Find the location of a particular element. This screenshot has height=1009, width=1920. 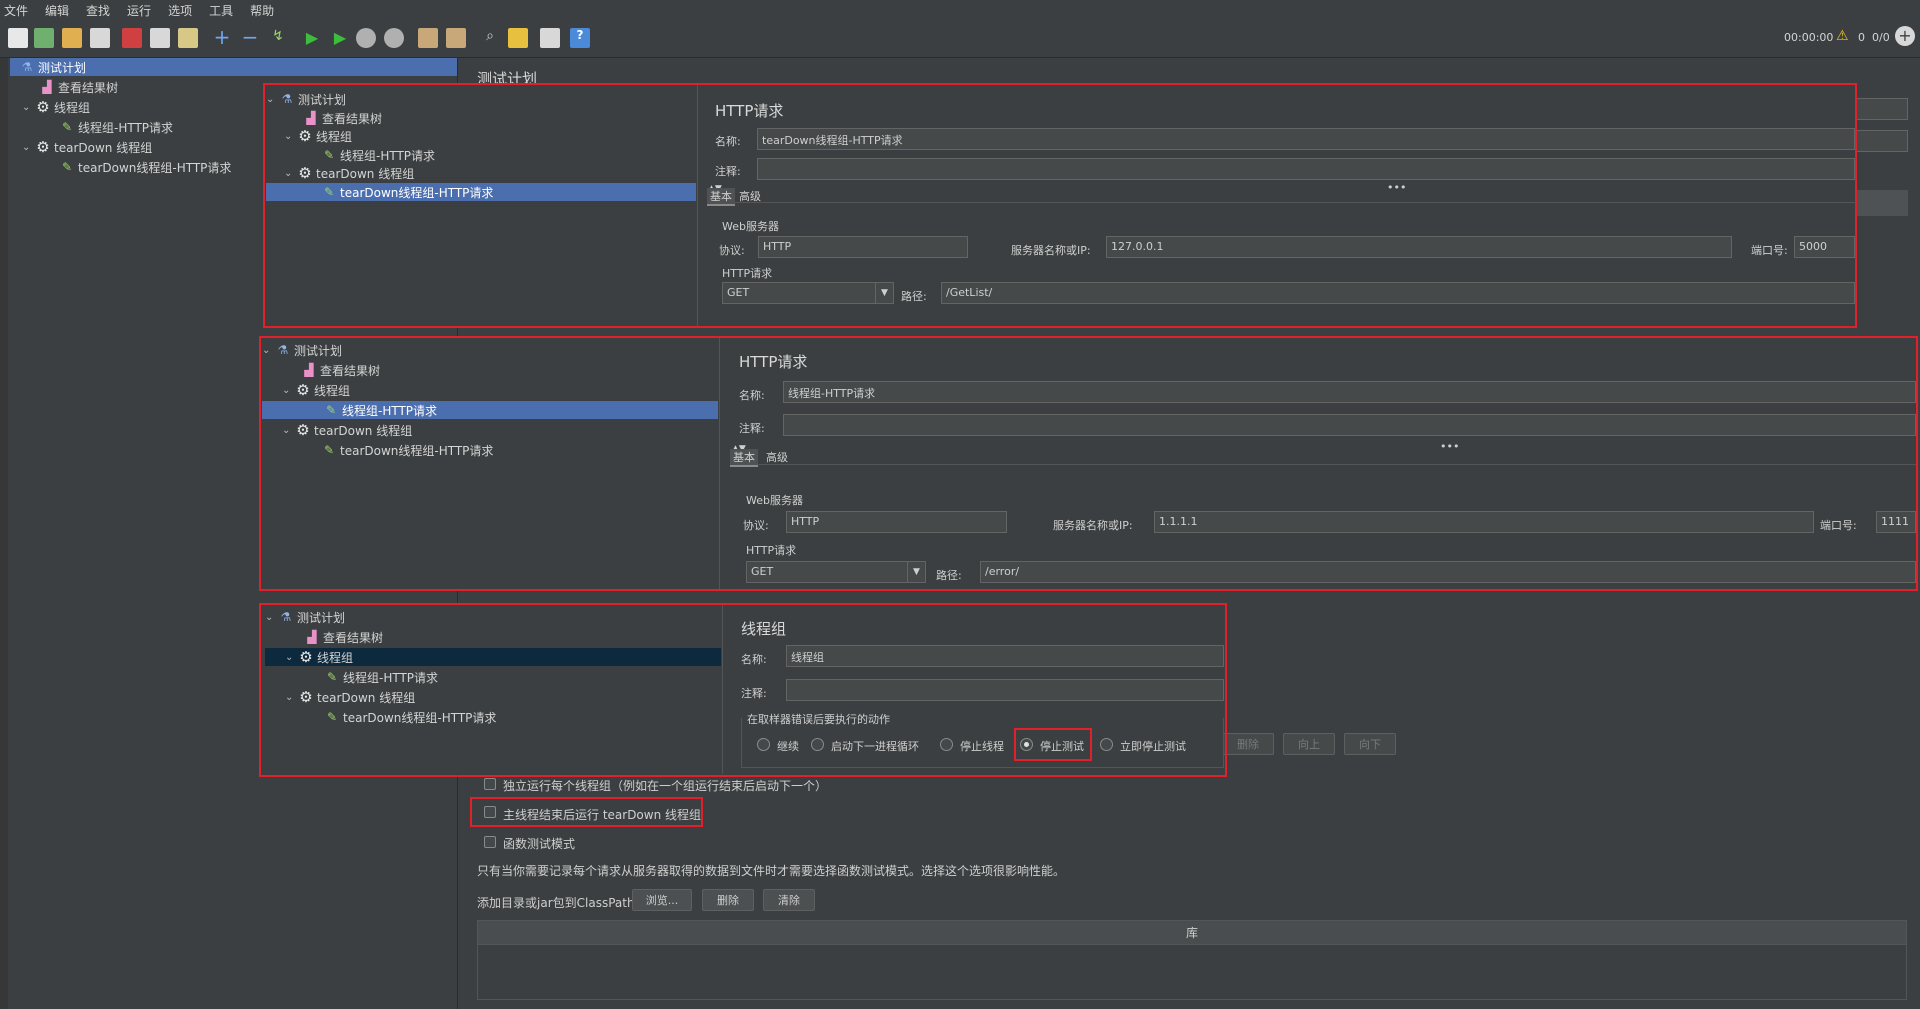

stop-icon is located at coordinates (366, 38).